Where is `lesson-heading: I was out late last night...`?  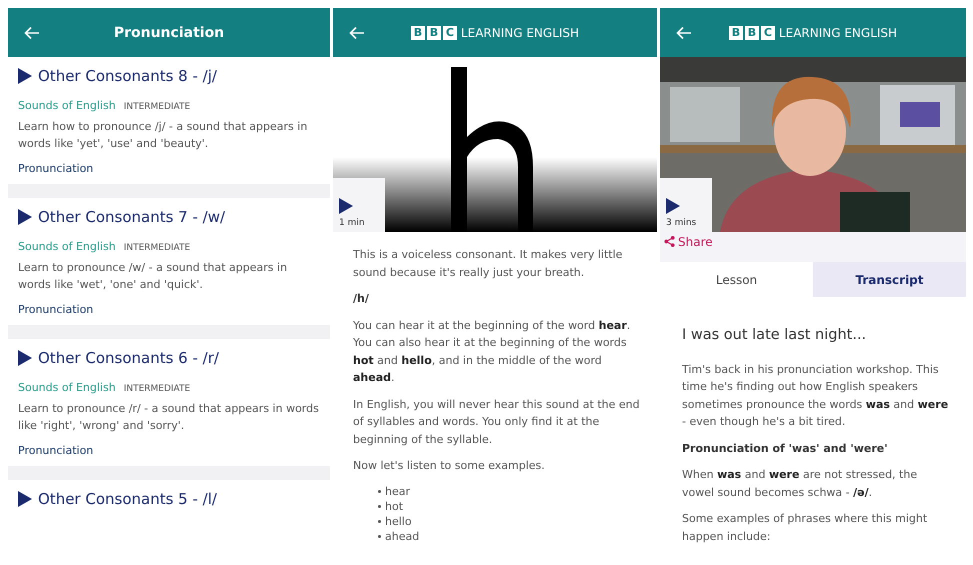 lesson-heading: I was out late last night... is located at coordinates (775, 335).